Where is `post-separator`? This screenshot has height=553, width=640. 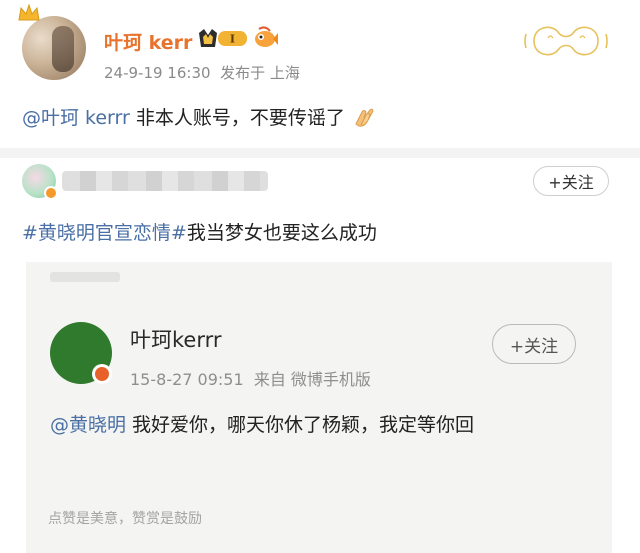
post-separator is located at coordinates (320, 153).